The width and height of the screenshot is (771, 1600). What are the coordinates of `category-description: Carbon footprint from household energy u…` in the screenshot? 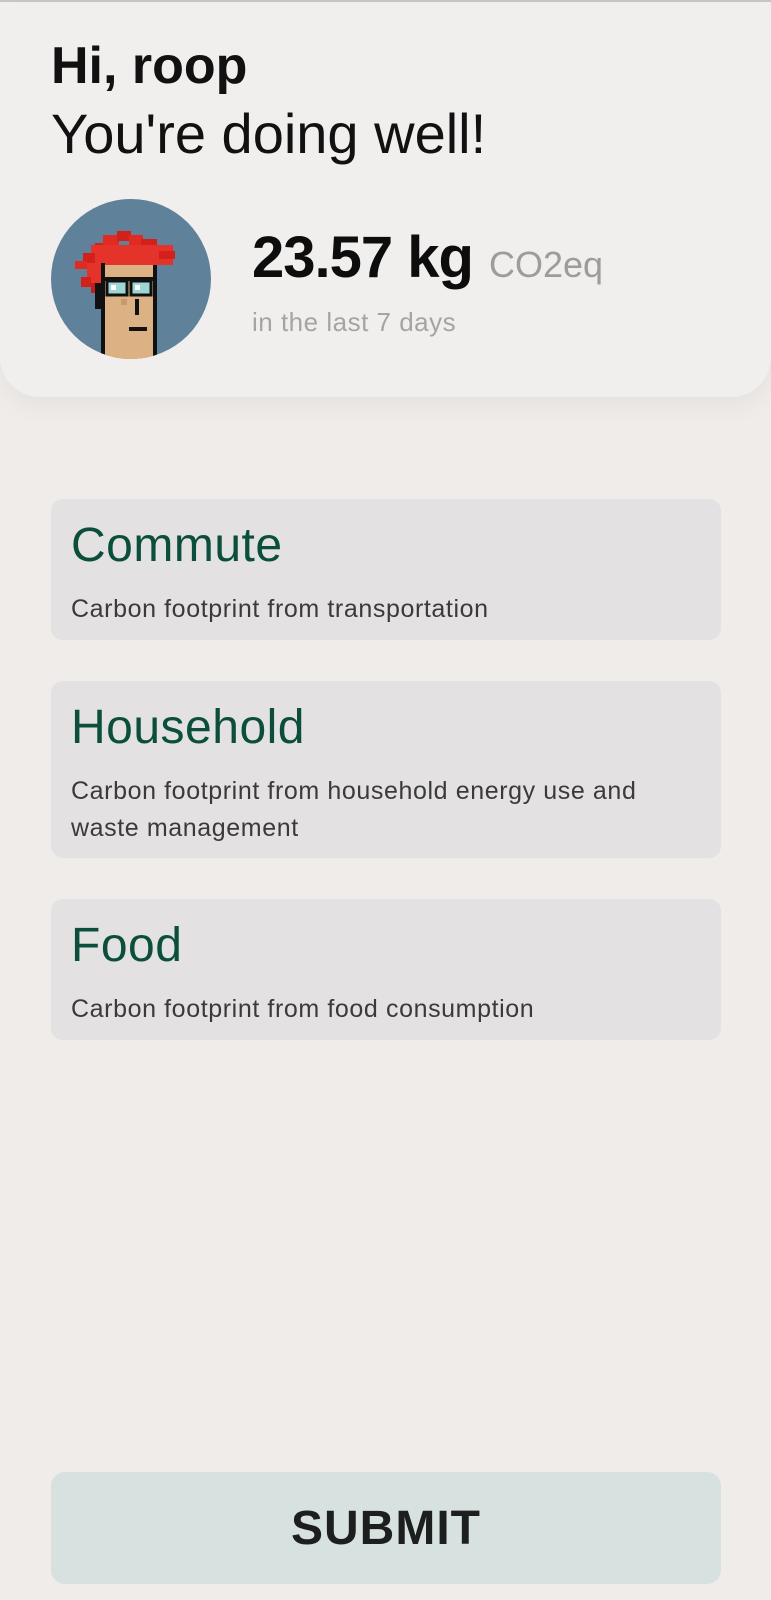 It's located at (354, 809).